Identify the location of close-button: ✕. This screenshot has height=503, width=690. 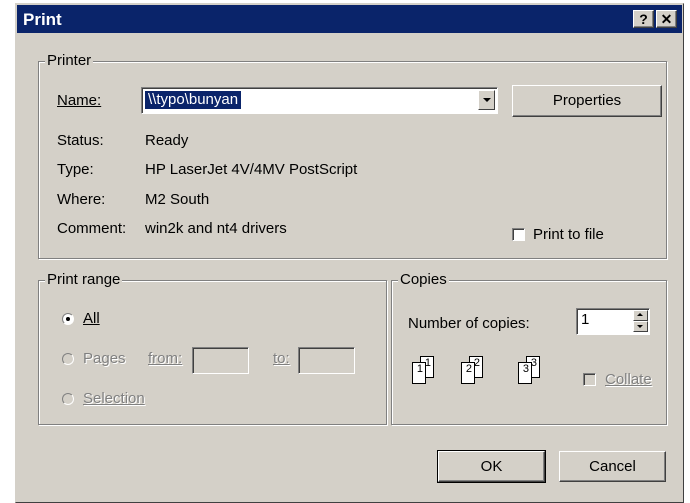
(666, 19).